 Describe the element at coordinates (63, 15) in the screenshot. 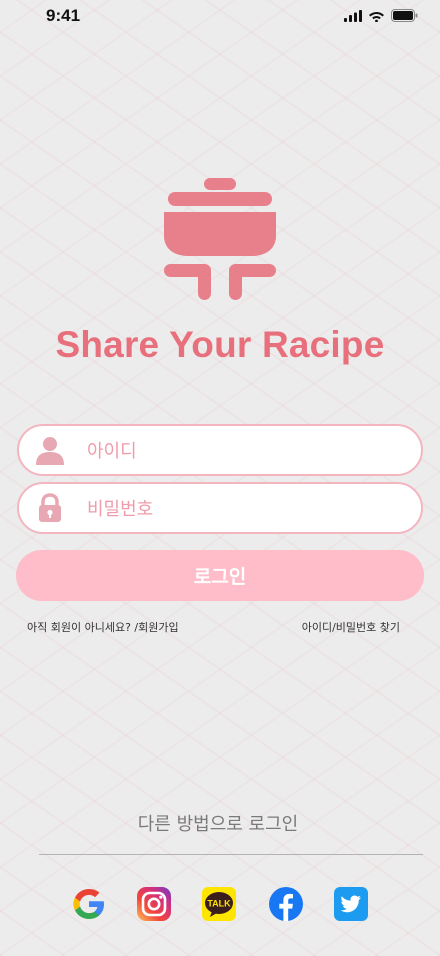

I see `status-time: 9:41` at that location.